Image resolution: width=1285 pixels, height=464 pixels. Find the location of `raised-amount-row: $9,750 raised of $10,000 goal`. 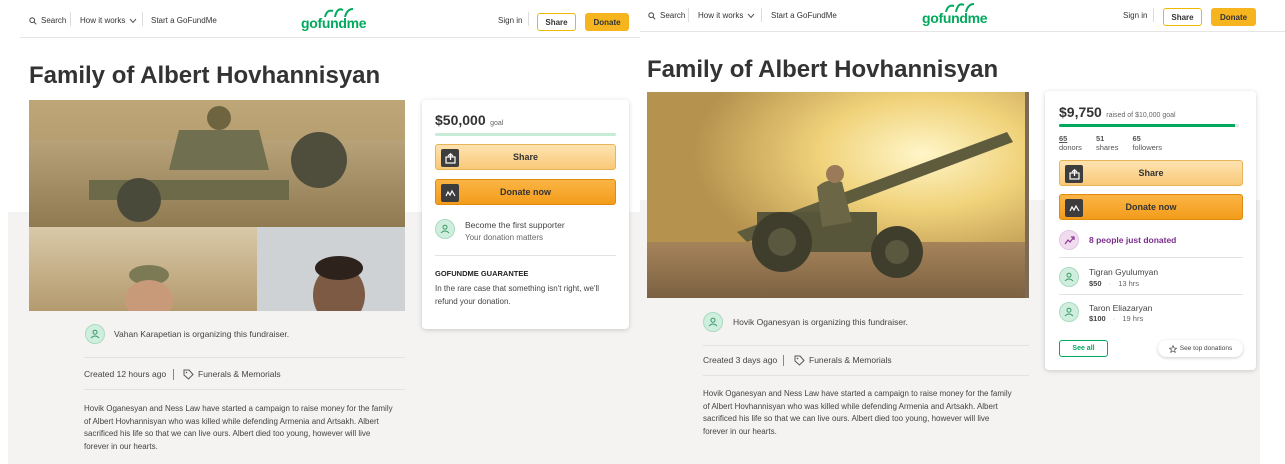

raised-amount-row: $9,750 raised of $10,000 goal is located at coordinates (1117, 113).